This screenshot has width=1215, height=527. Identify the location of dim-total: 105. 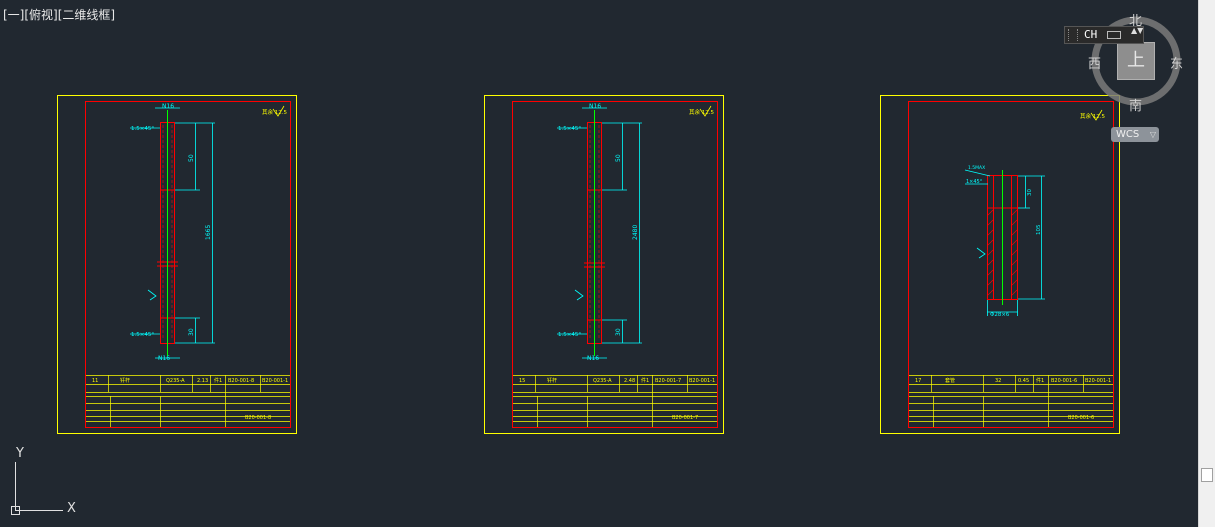
(1039, 229).